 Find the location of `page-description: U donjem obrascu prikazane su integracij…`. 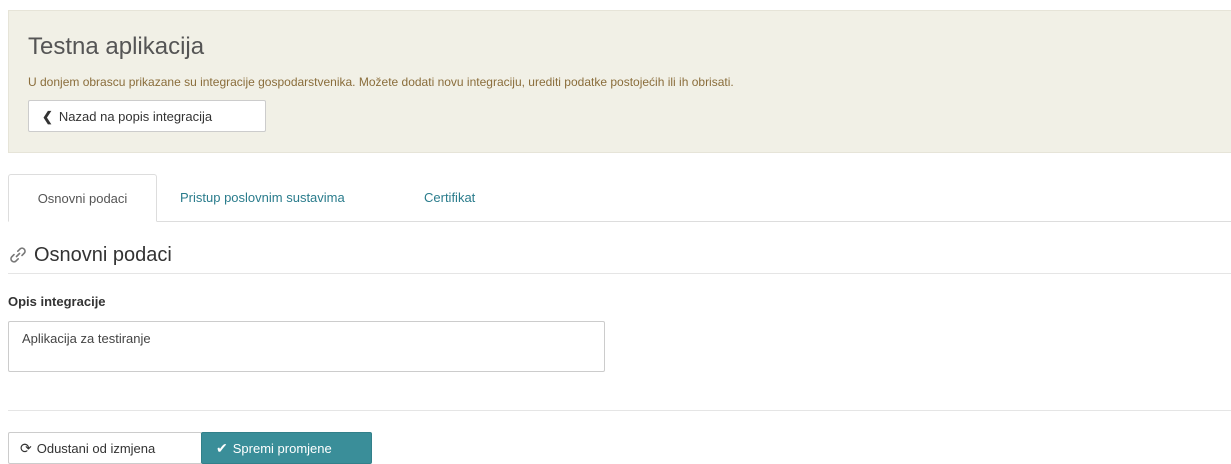

page-description: U donjem obrascu prikazane su integracij… is located at coordinates (381, 82).